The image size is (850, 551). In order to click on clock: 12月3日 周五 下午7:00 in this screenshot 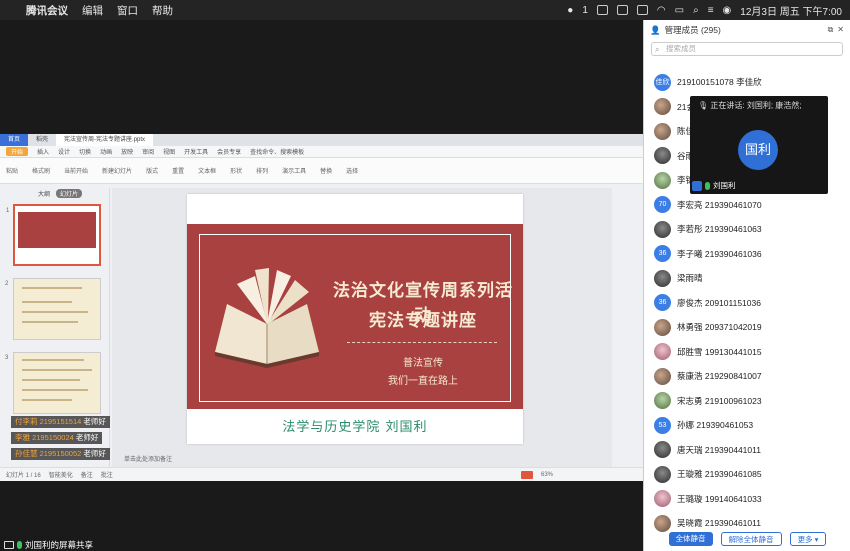, I will do `click(791, 10)`.